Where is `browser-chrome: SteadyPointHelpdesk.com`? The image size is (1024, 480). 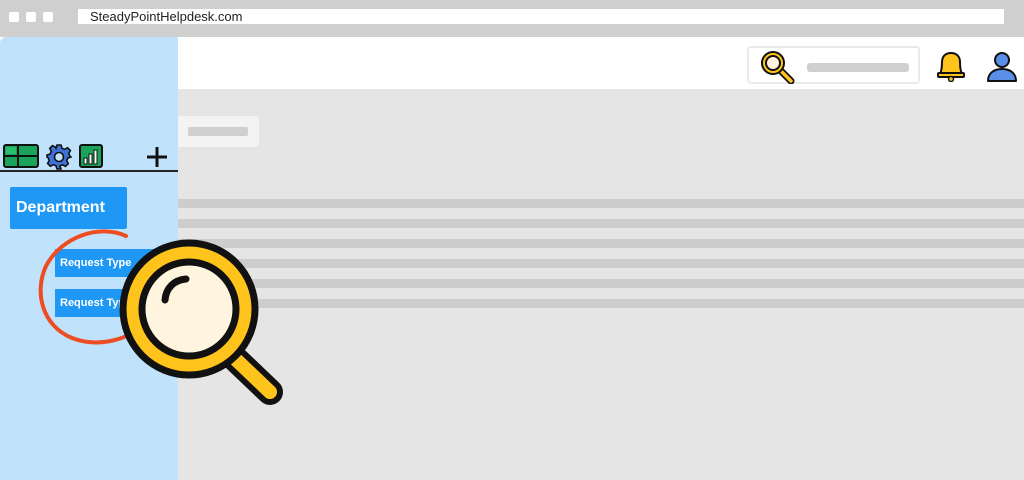 browser-chrome: SteadyPointHelpdesk.com is located at coordinates (512, 18).